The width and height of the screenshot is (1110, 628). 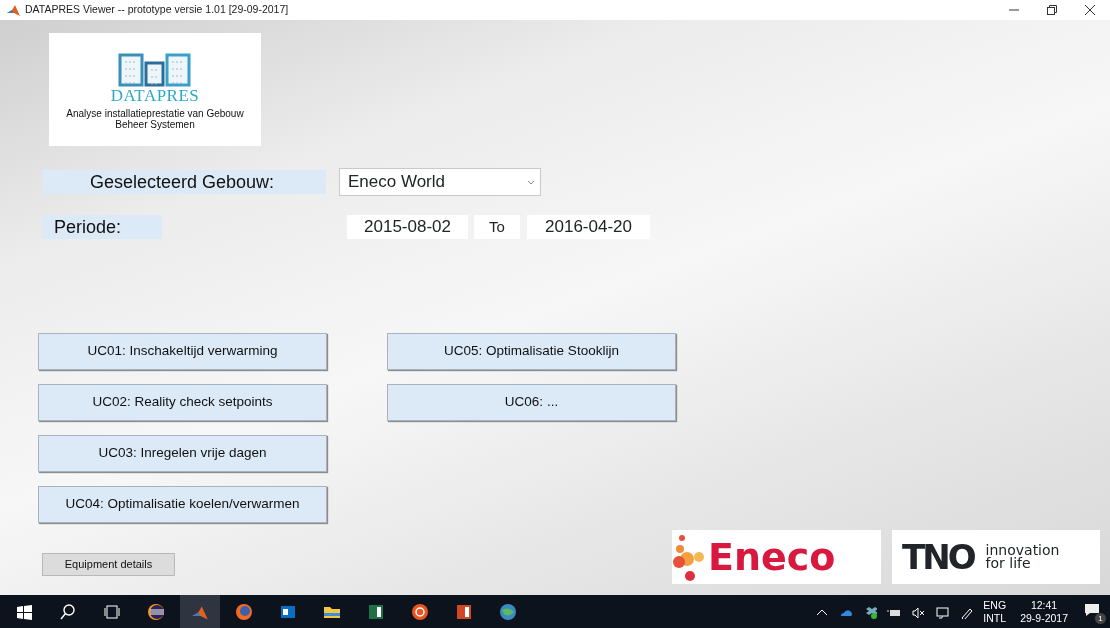 What do you see at coordinates (497, 227) in the screenshot?
I see `to-label: To` at bounding box center [497, 227].